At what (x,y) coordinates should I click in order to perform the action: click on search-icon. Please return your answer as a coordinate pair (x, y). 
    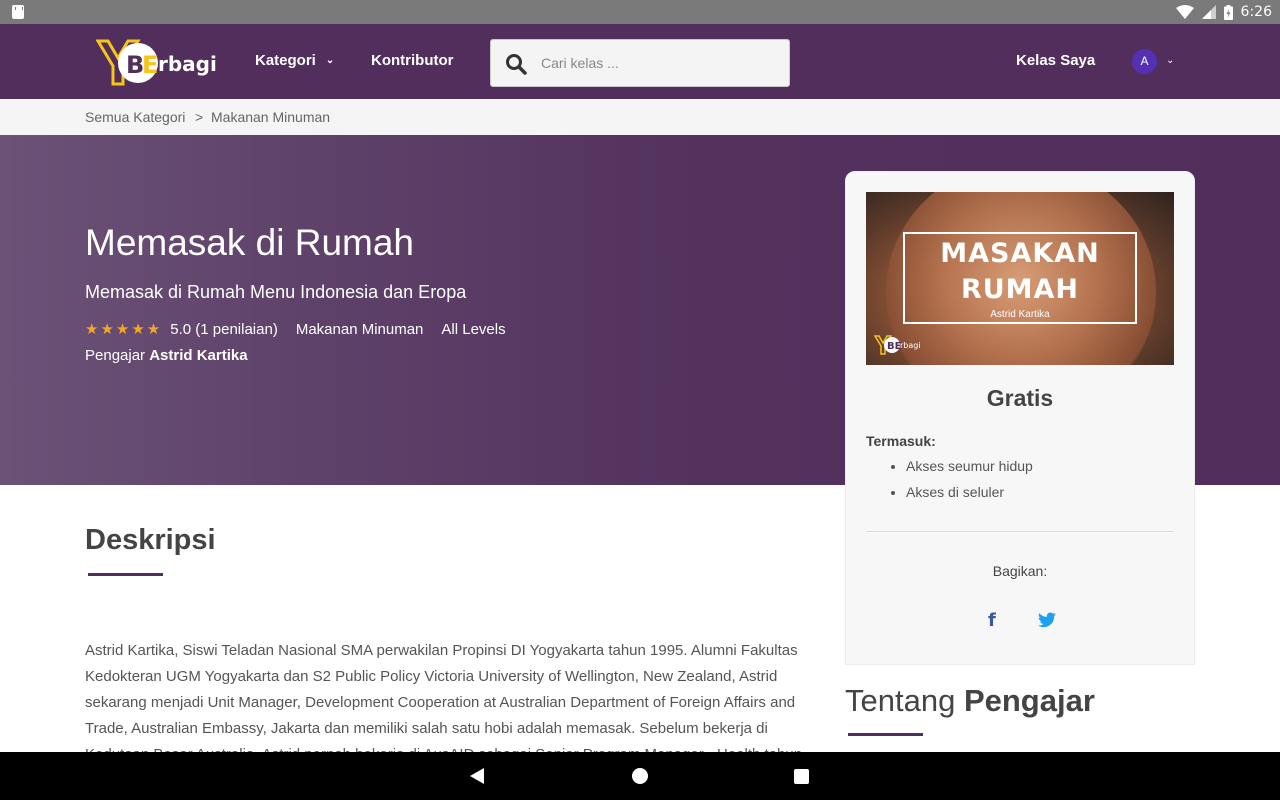
    Looking at the image, I should click on (516, 64).